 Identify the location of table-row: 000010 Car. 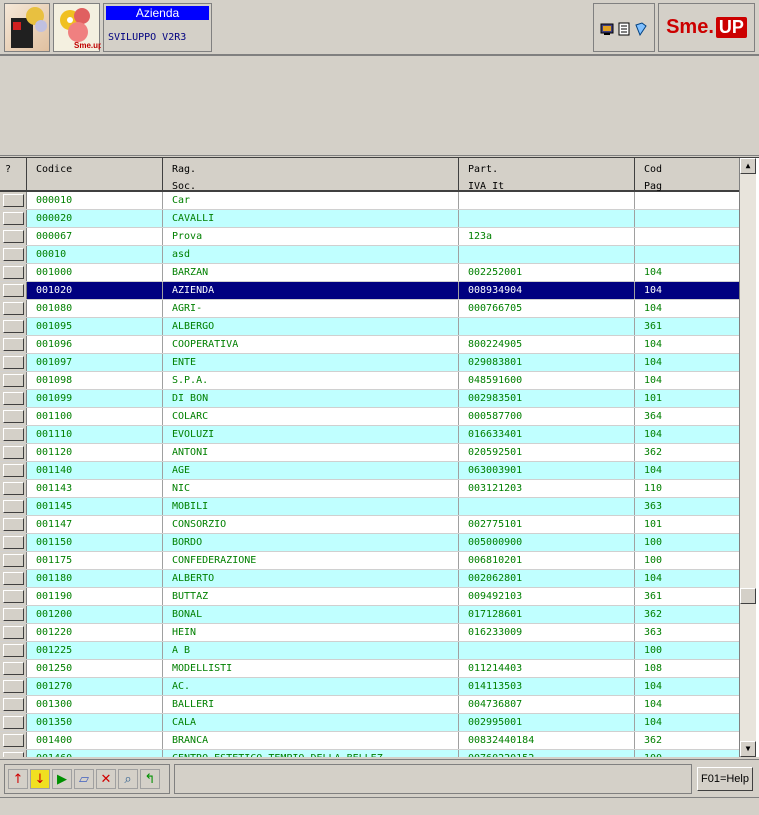
(369, 201).